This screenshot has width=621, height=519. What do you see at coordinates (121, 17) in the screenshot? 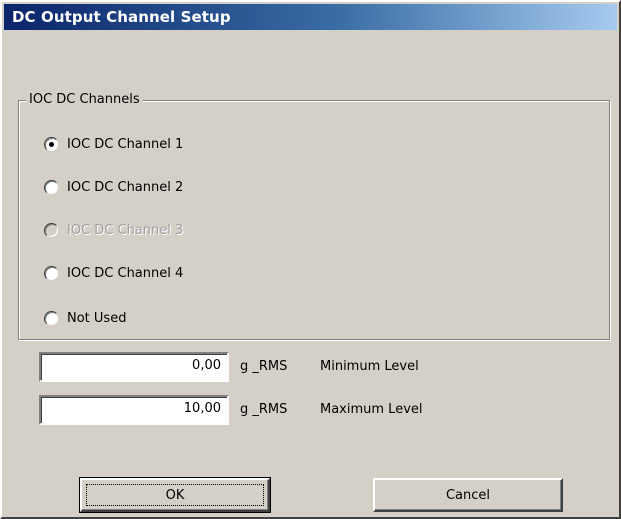
I see `window-title: DC Output Channel Setup` at bounding box center [121, 17].